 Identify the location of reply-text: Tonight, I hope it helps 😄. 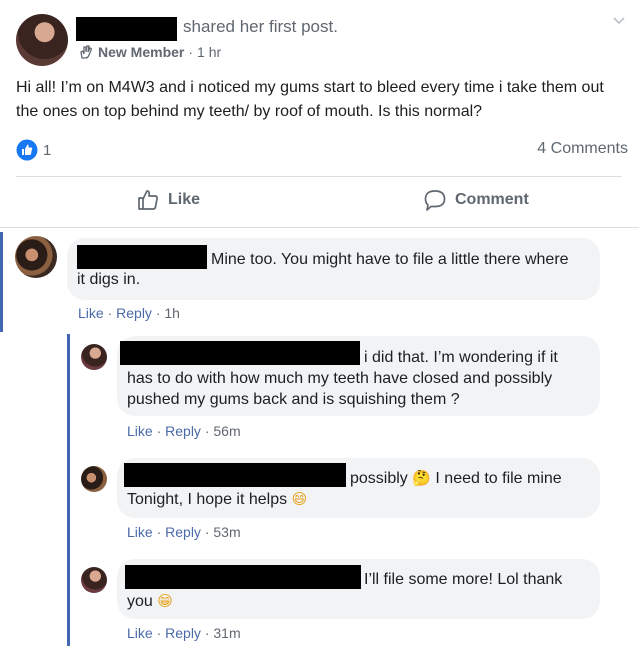
(217, 500).